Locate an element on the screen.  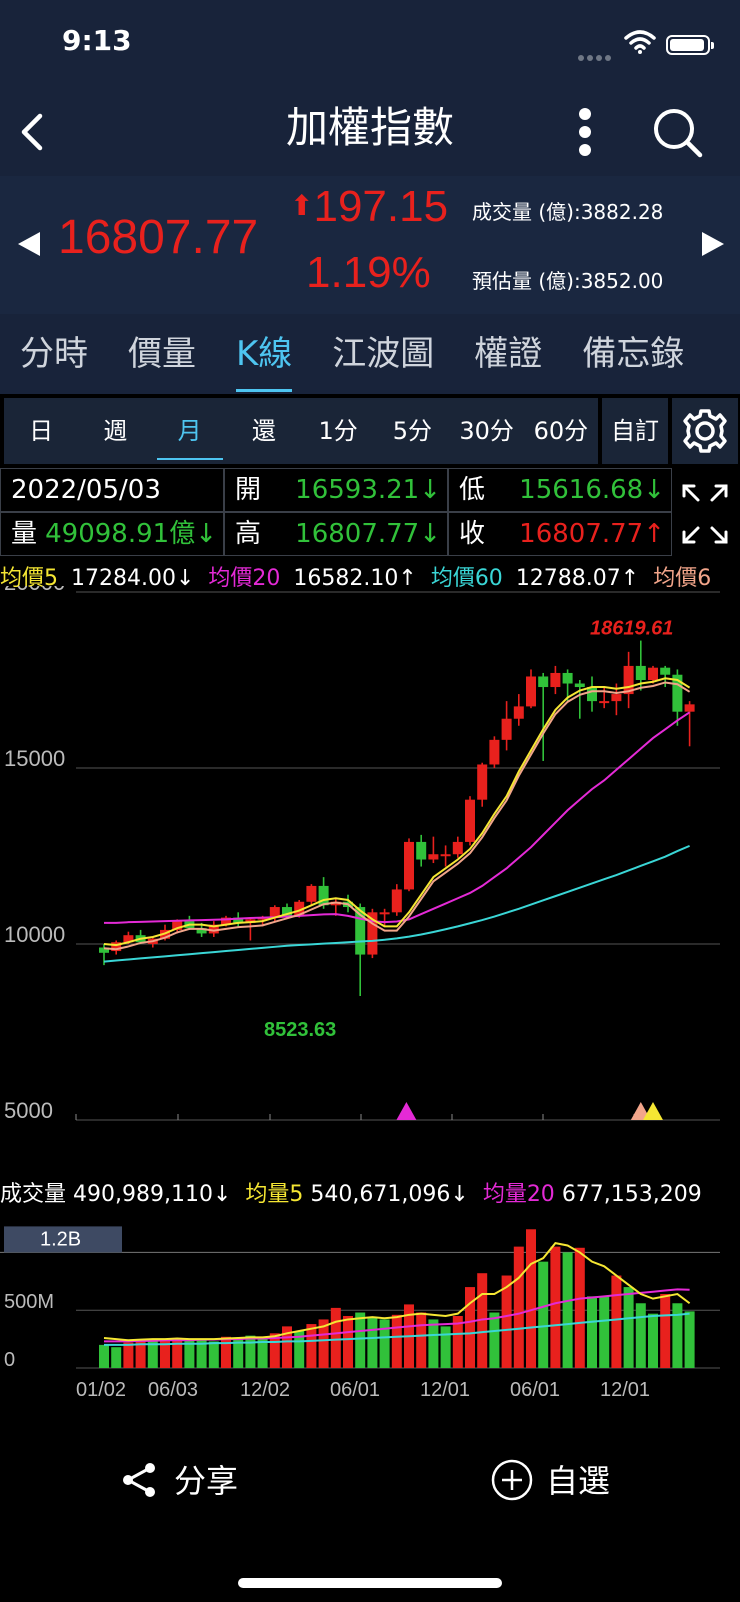
more-options-icon is located at coordinates (585, 132).